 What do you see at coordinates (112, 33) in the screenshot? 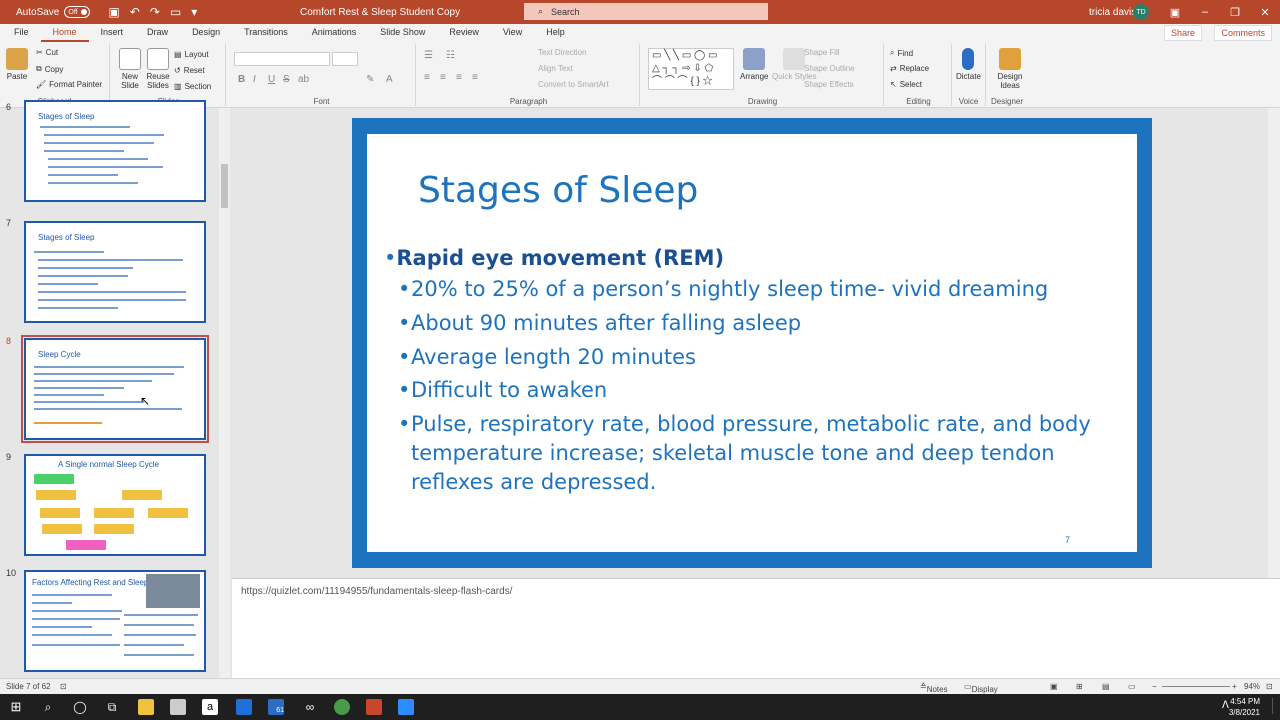
I see `tab-insert: Insert` at bounding box center [112, 33].